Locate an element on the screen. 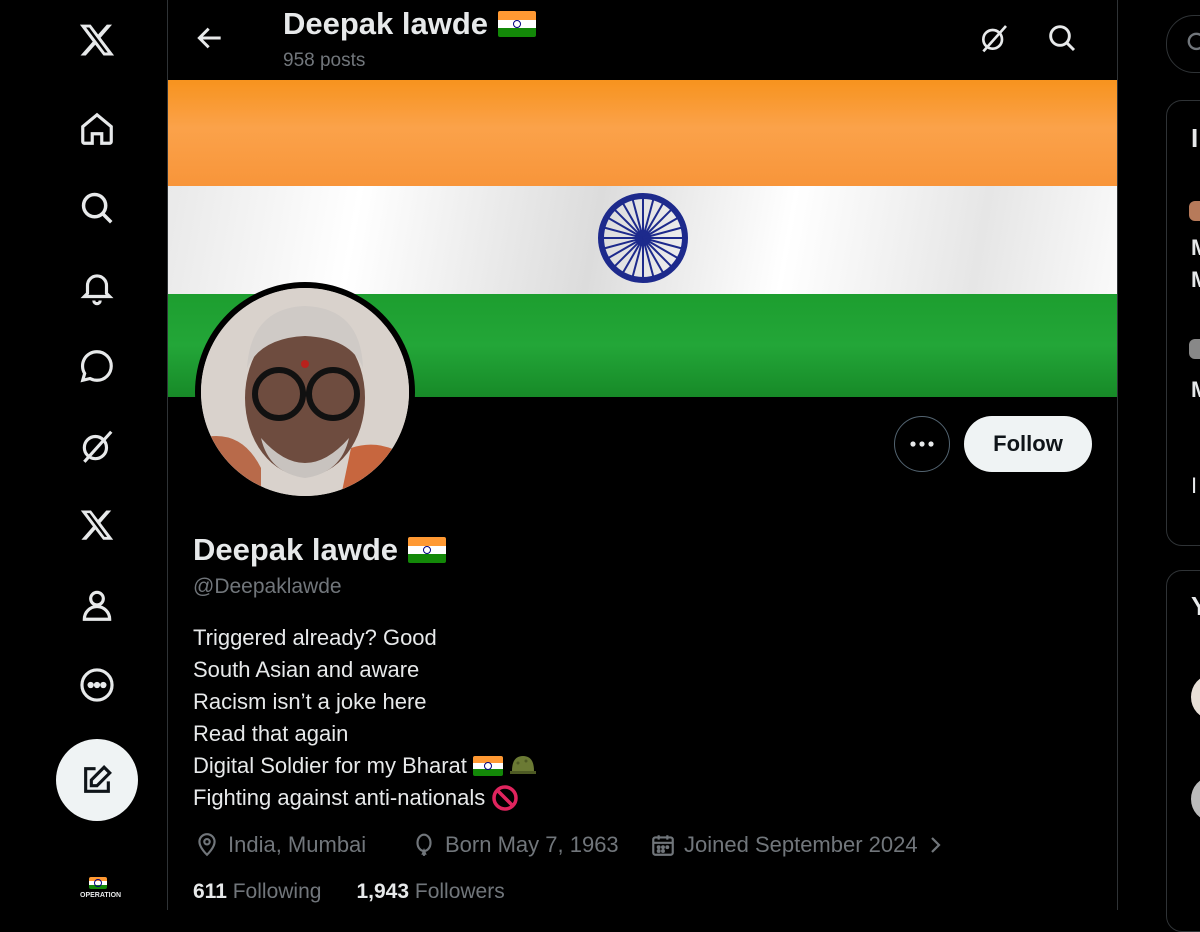  back-arrow-button is located at coordinates (210, 38).